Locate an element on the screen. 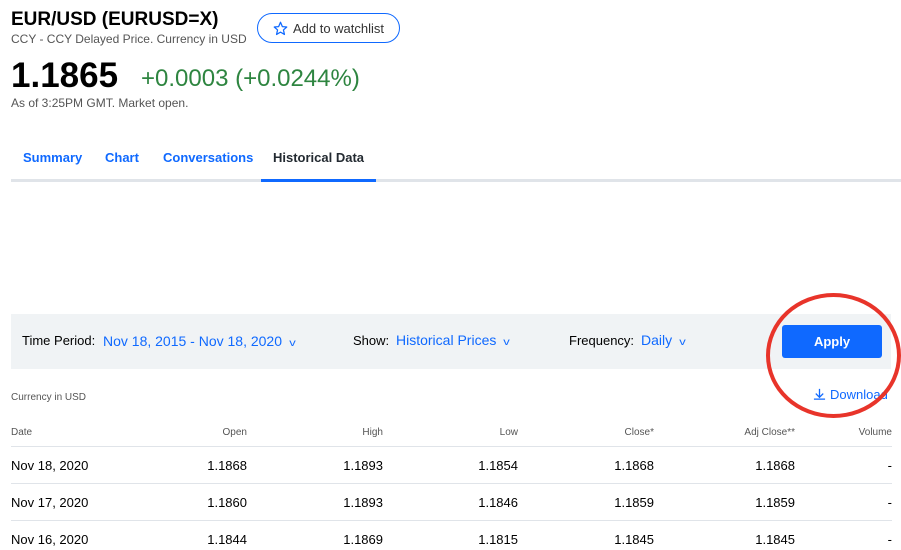 The image size is (901, 550). table-cell: Nov 18, 2020 is located at coordinates (50, 465).